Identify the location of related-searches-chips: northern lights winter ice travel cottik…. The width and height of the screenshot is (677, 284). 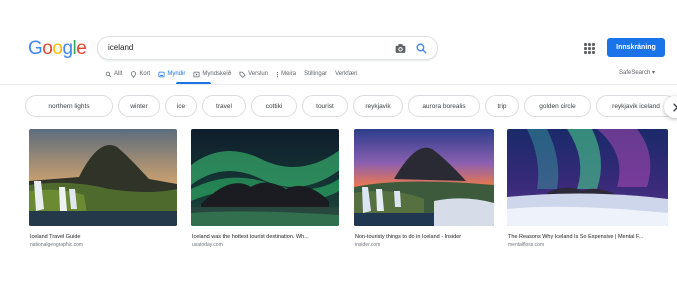
(351, 106).